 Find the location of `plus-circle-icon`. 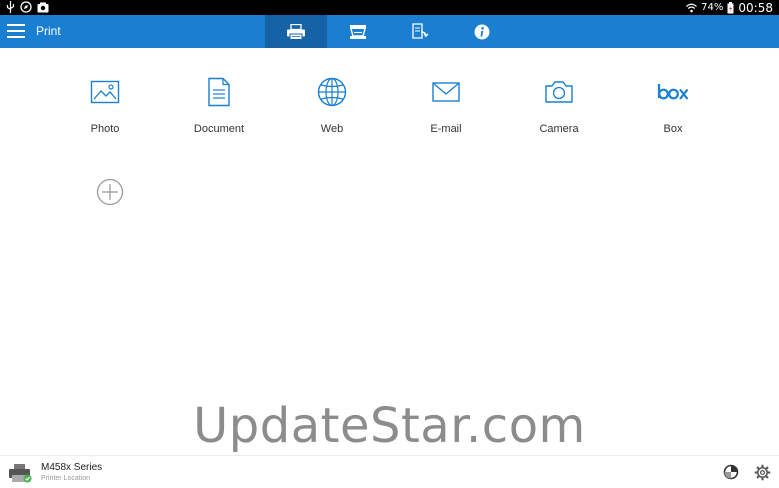

plus-circle-icon is located at coordinates (110, 192).